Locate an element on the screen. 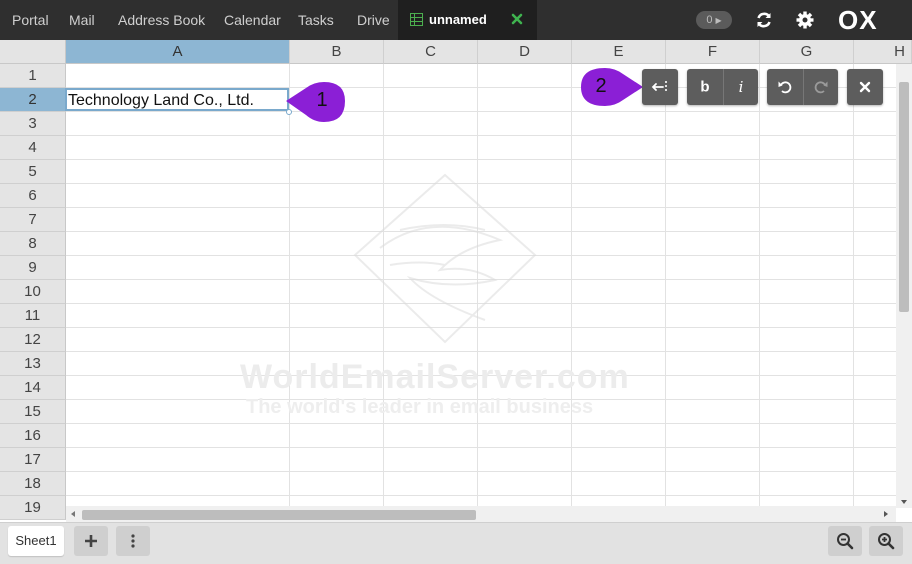 This screenshot has height=564, width=912. column-header-d: D is located at coordinates (525, 52).